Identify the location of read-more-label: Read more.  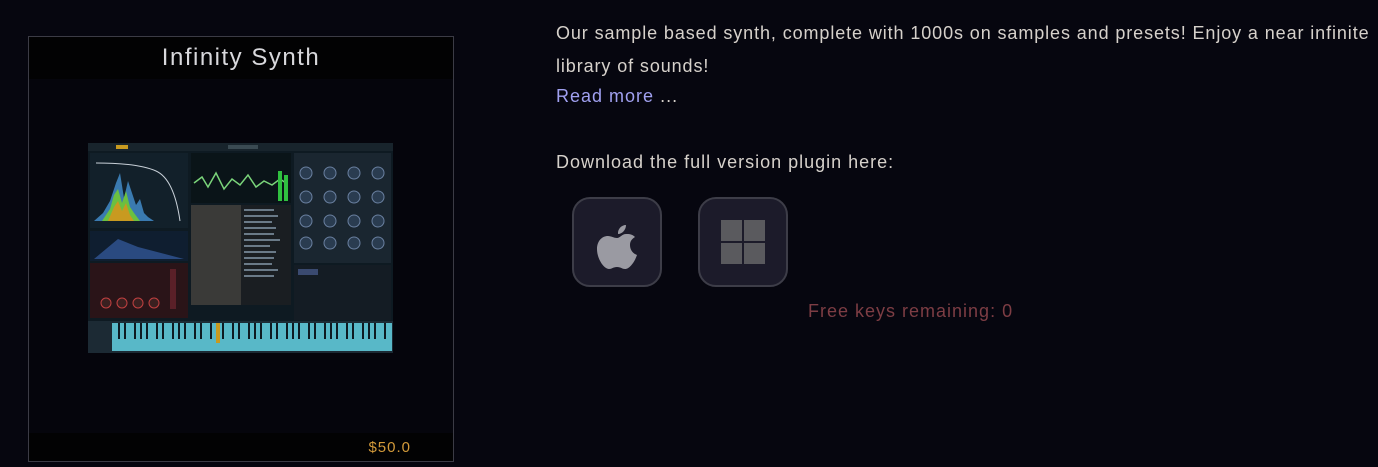
(605, 96).